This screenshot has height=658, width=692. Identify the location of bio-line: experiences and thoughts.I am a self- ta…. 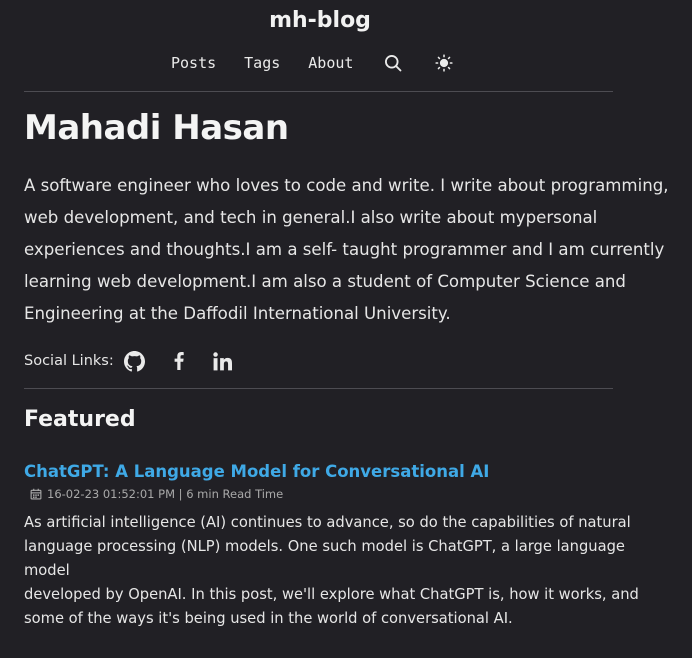
(344, 249).